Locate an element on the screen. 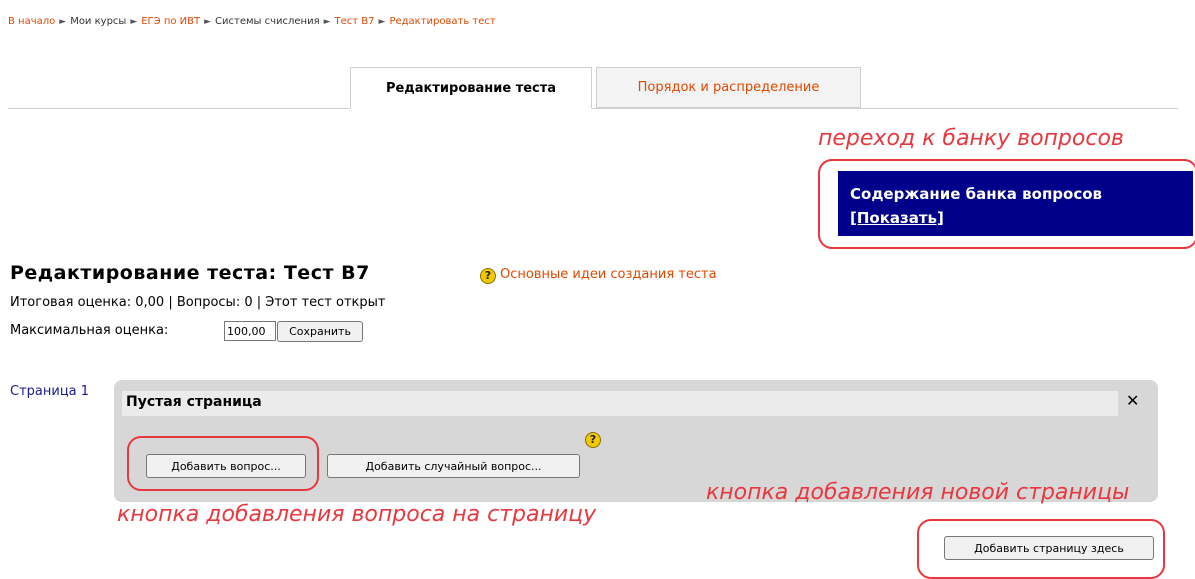  page-title: Редактирование теста: Тест В7 is located at coordinates (190, 273).